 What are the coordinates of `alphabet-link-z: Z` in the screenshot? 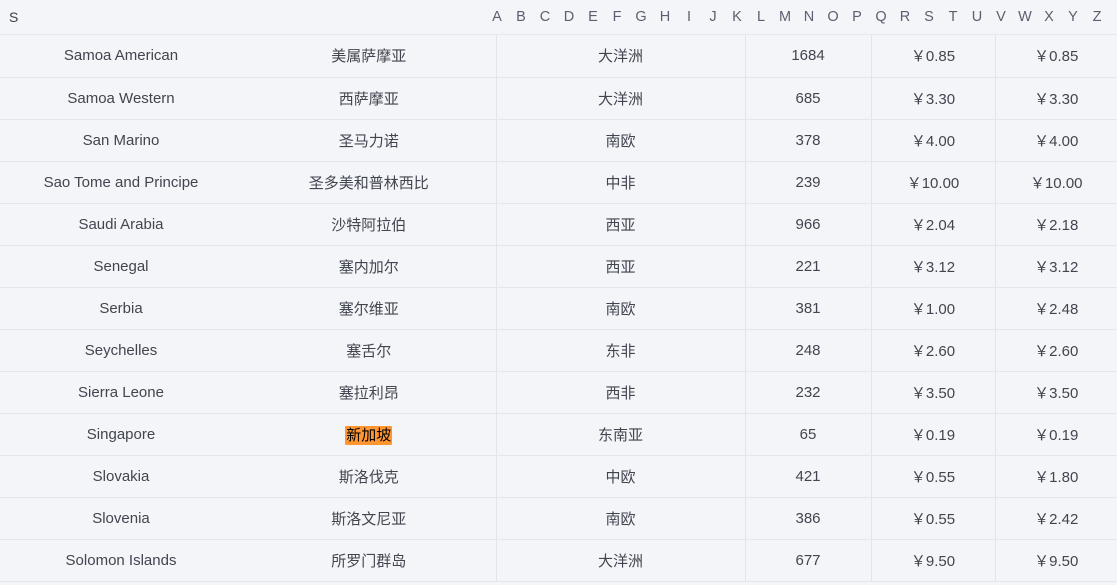 It's located at (1097, 17).